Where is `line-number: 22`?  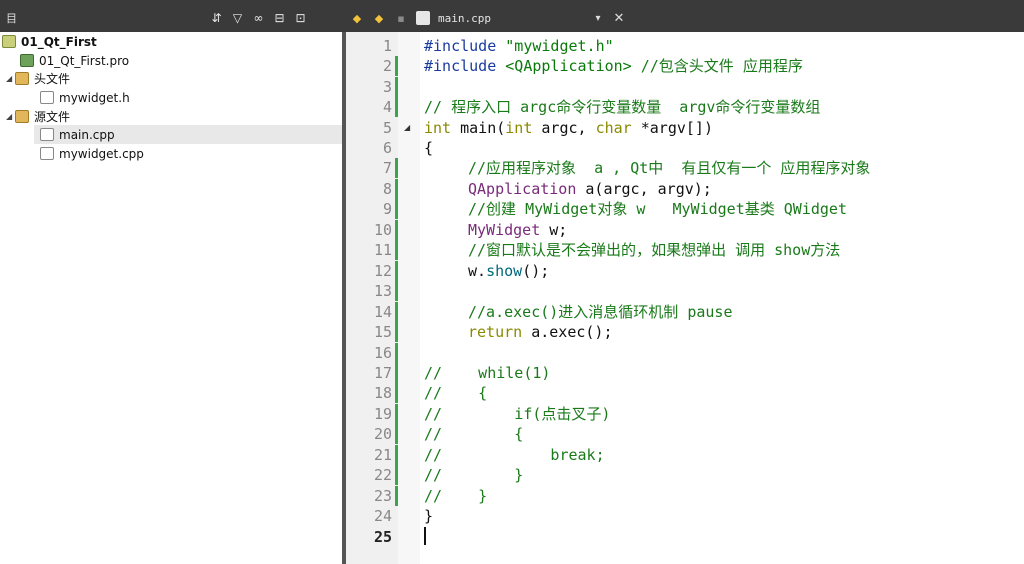
line-number: 22 is located at coordinates (382, 475).